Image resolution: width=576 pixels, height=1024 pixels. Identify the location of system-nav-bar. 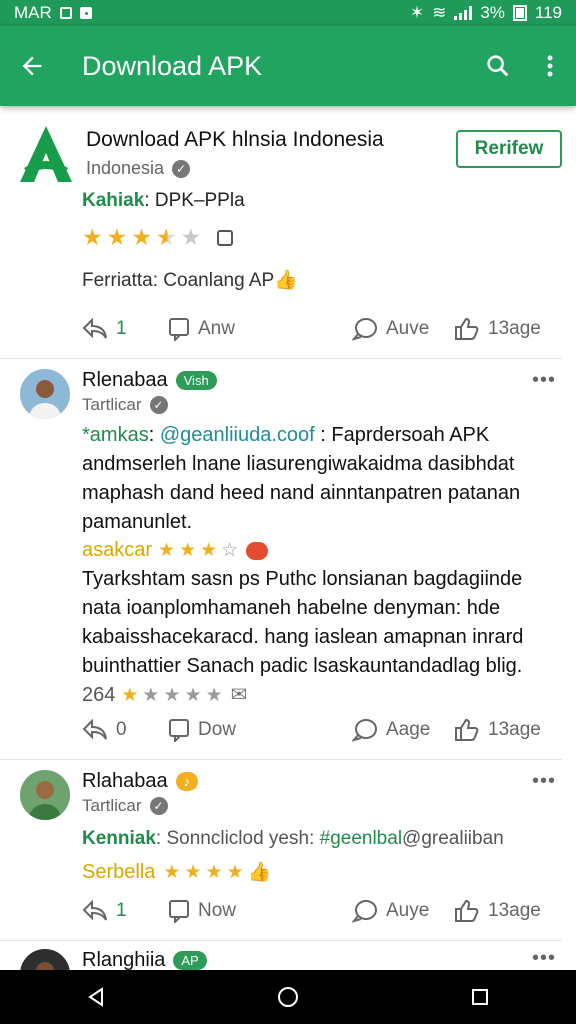
(288, 997).